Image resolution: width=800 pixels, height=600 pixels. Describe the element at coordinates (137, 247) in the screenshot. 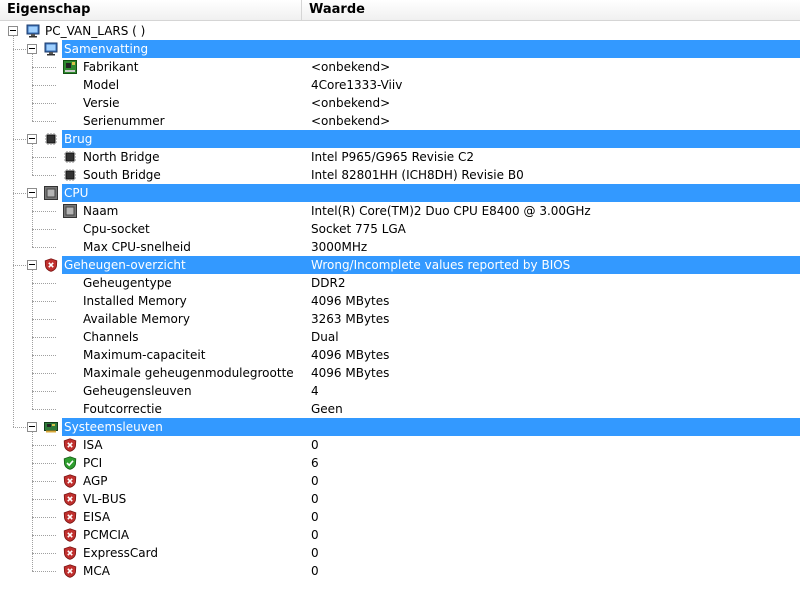

I see `property-label: Max CPU-snelheid` at that location.